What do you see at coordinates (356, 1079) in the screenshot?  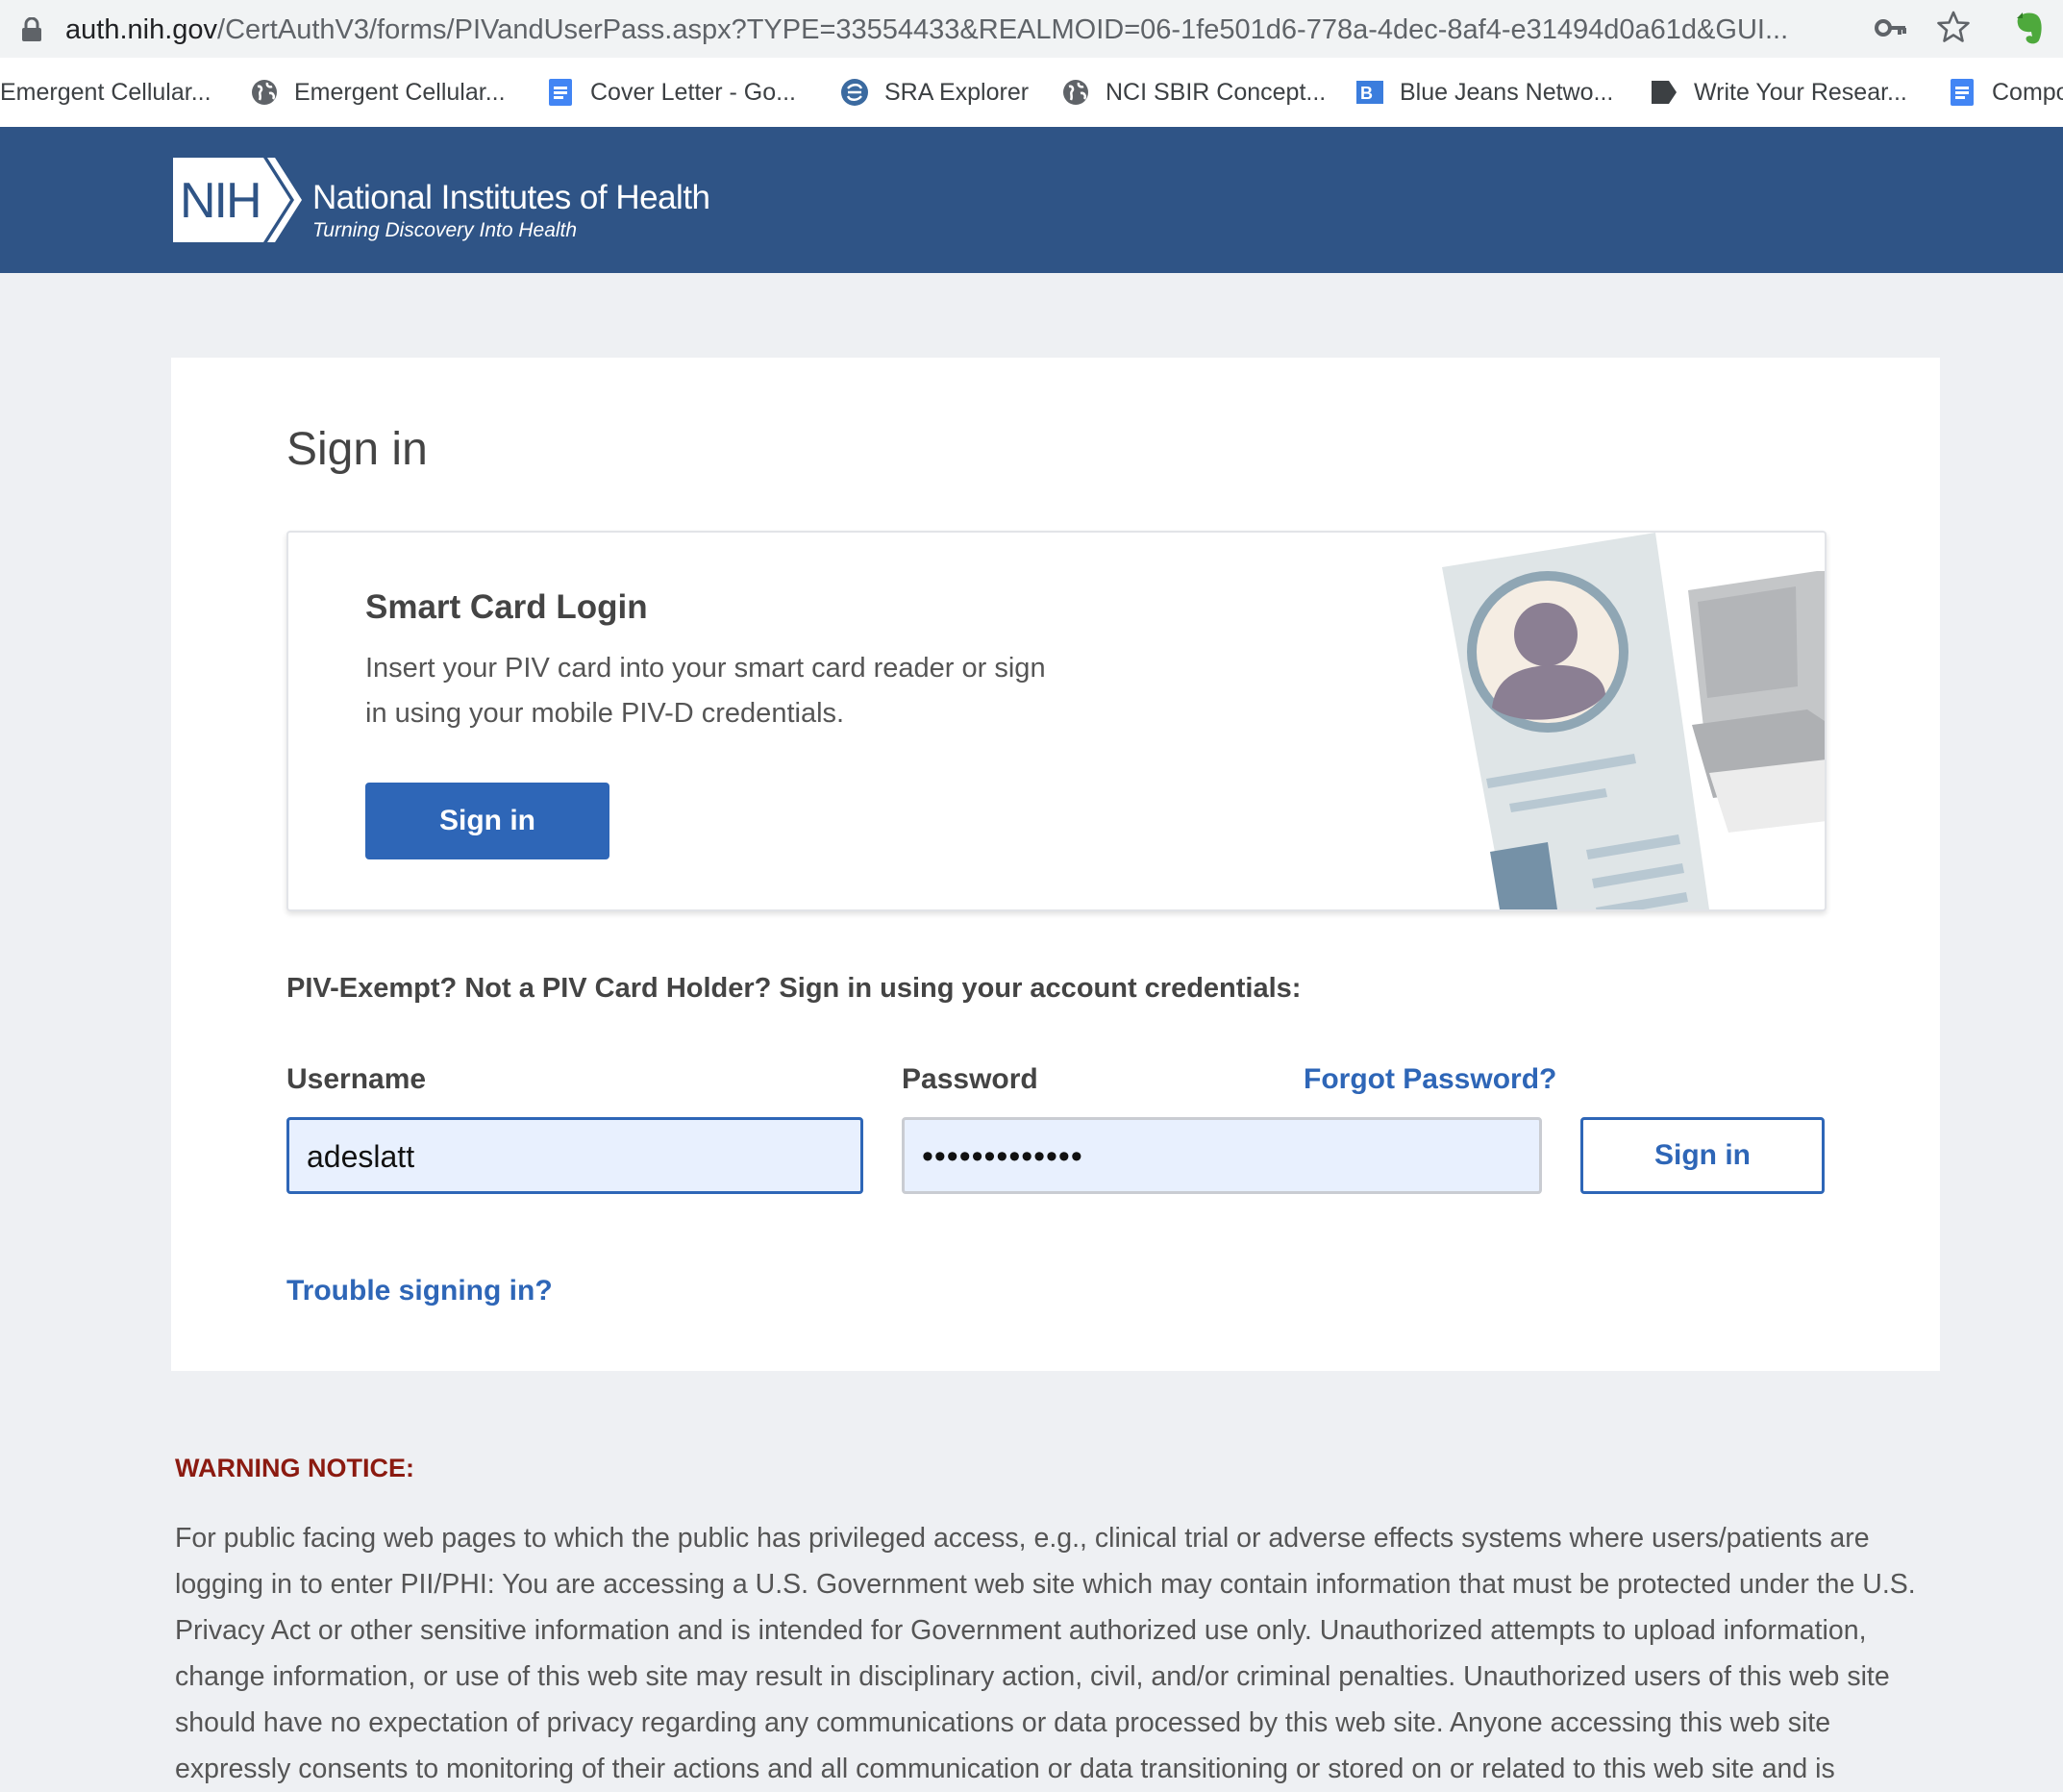 I see `username-label: Username` at bounding box center [356, 1079].